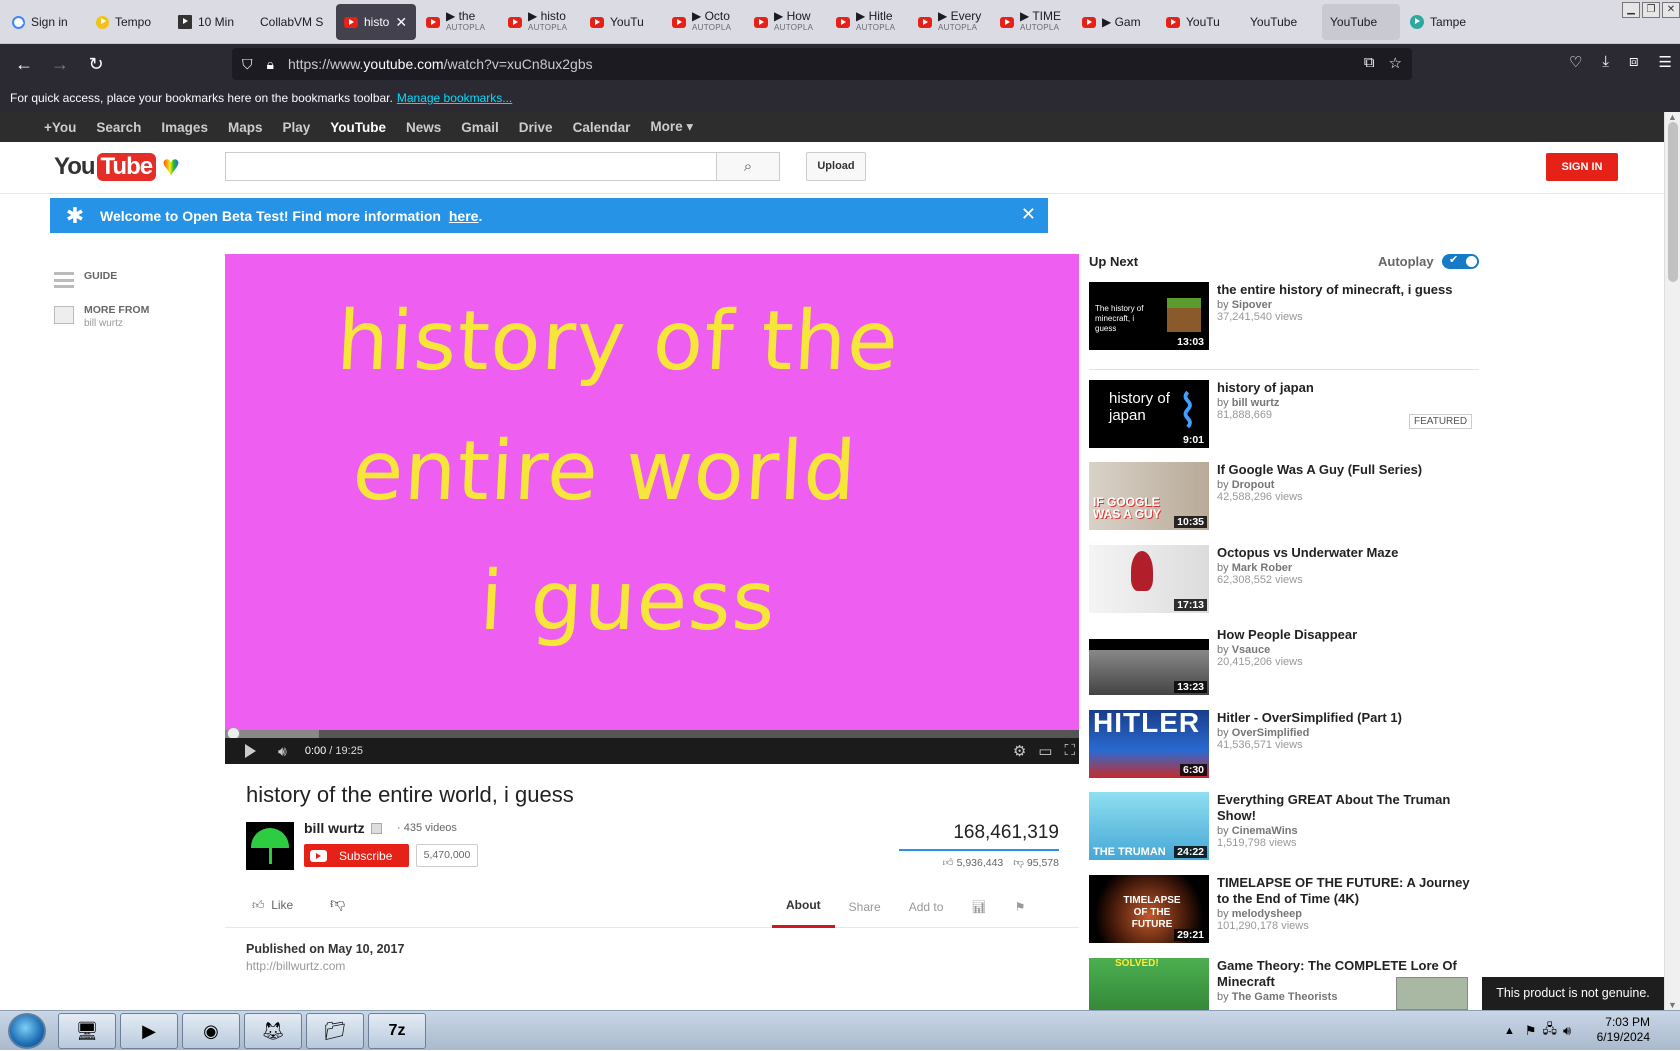 Image resolution: width=1680 pixels, height=1051 pixels. Describe the element at coordinates (1348, 808) in the screenshot. I see `up-next-title: Everything GREAT About The Truman Show!` at that location.